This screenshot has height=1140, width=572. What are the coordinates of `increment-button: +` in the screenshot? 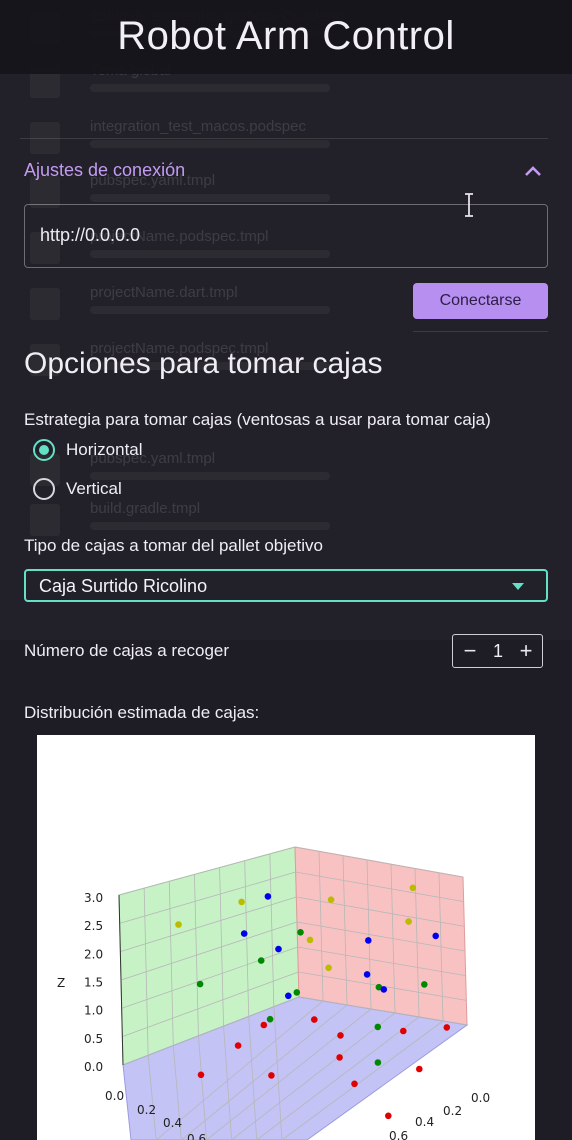 It's located at (526, 651).